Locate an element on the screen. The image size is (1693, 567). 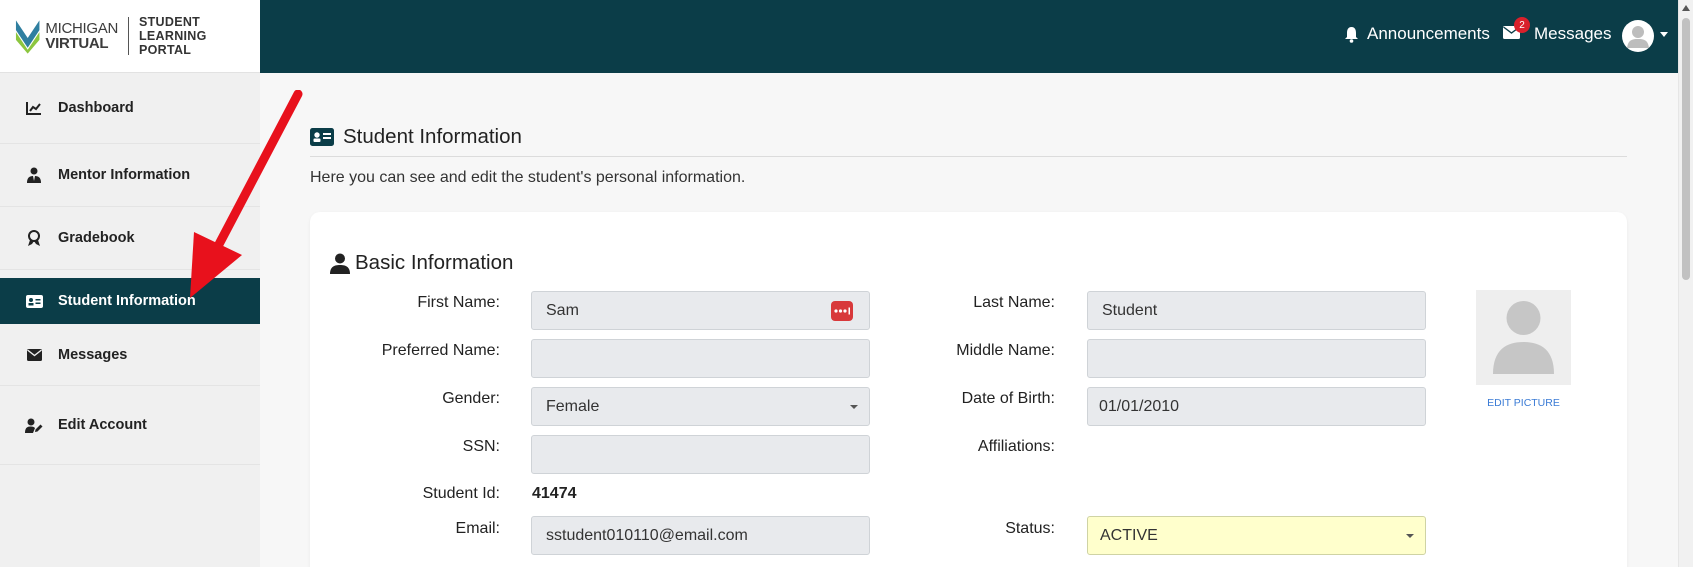
ssn-field is located at coordinates (700, 454).